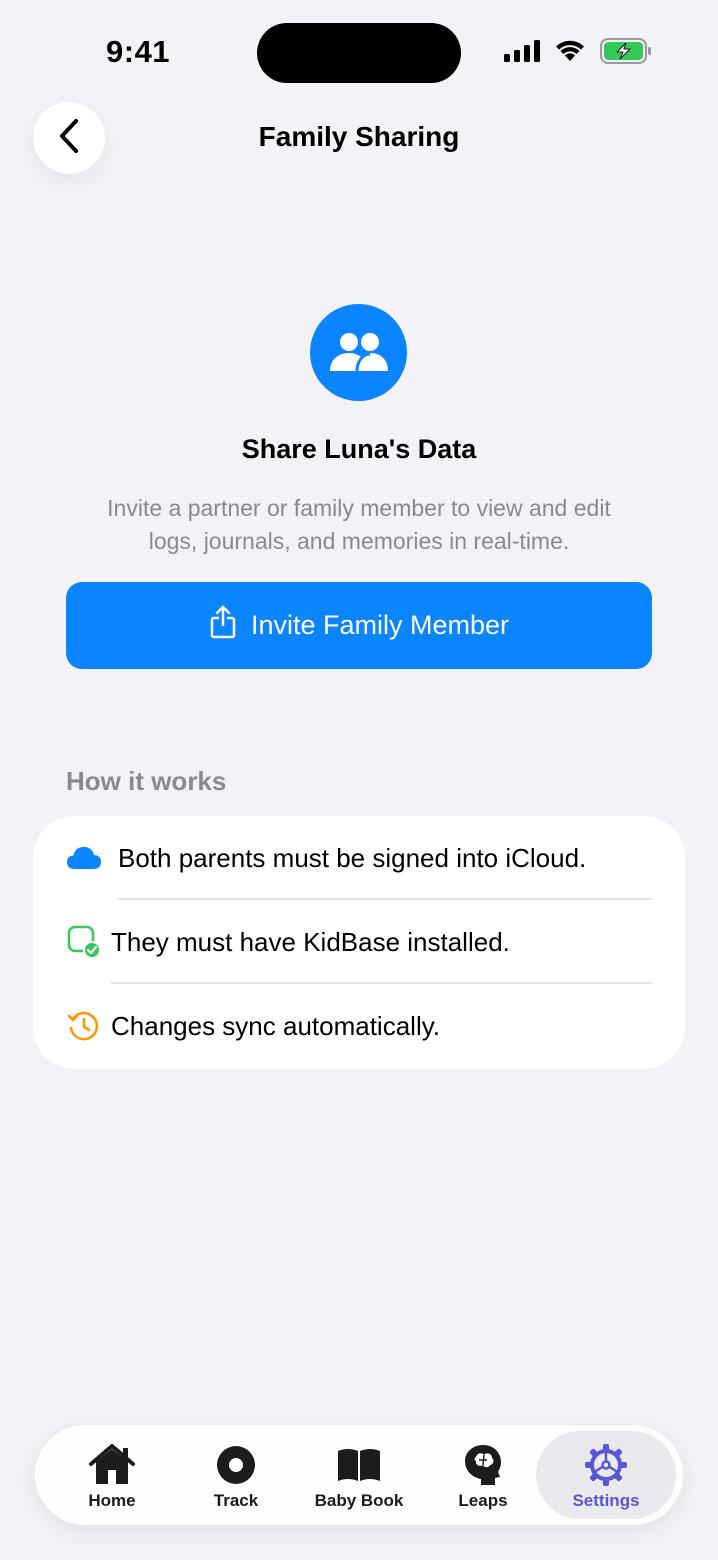 The height and width of the screenshot is (1560, 718). I want to click on list-item: Changes sync automatically., so click(359, 1026).